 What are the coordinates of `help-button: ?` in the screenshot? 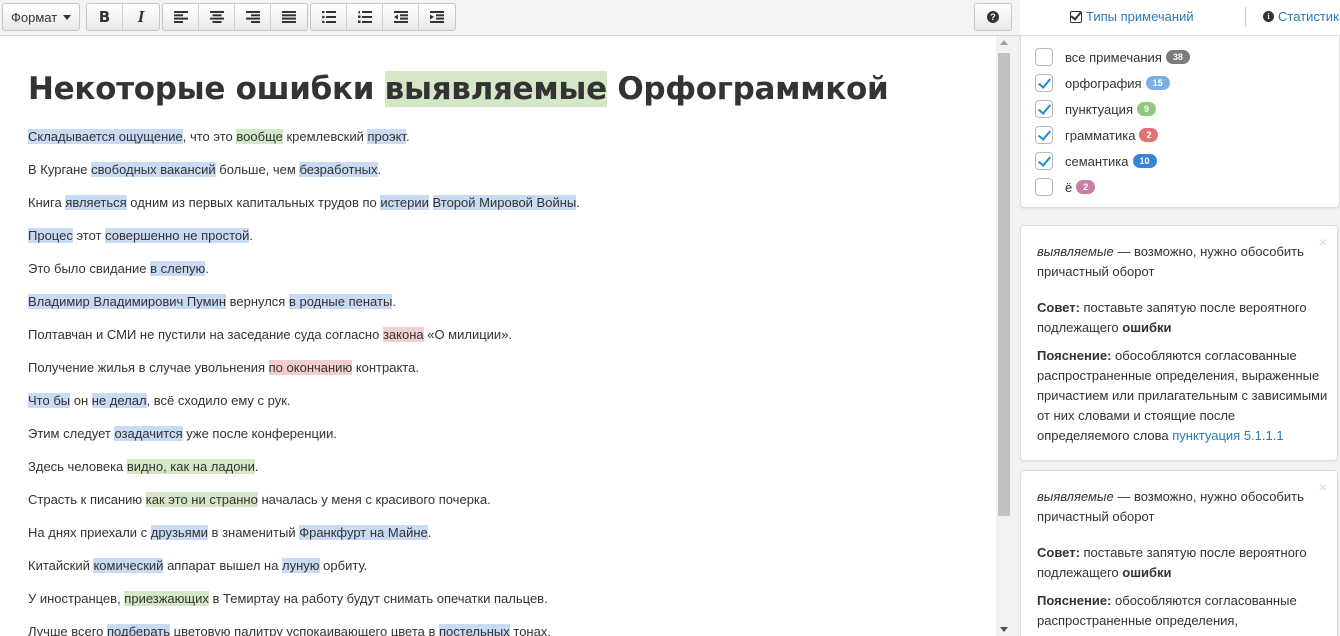 It's located at (993, 17).